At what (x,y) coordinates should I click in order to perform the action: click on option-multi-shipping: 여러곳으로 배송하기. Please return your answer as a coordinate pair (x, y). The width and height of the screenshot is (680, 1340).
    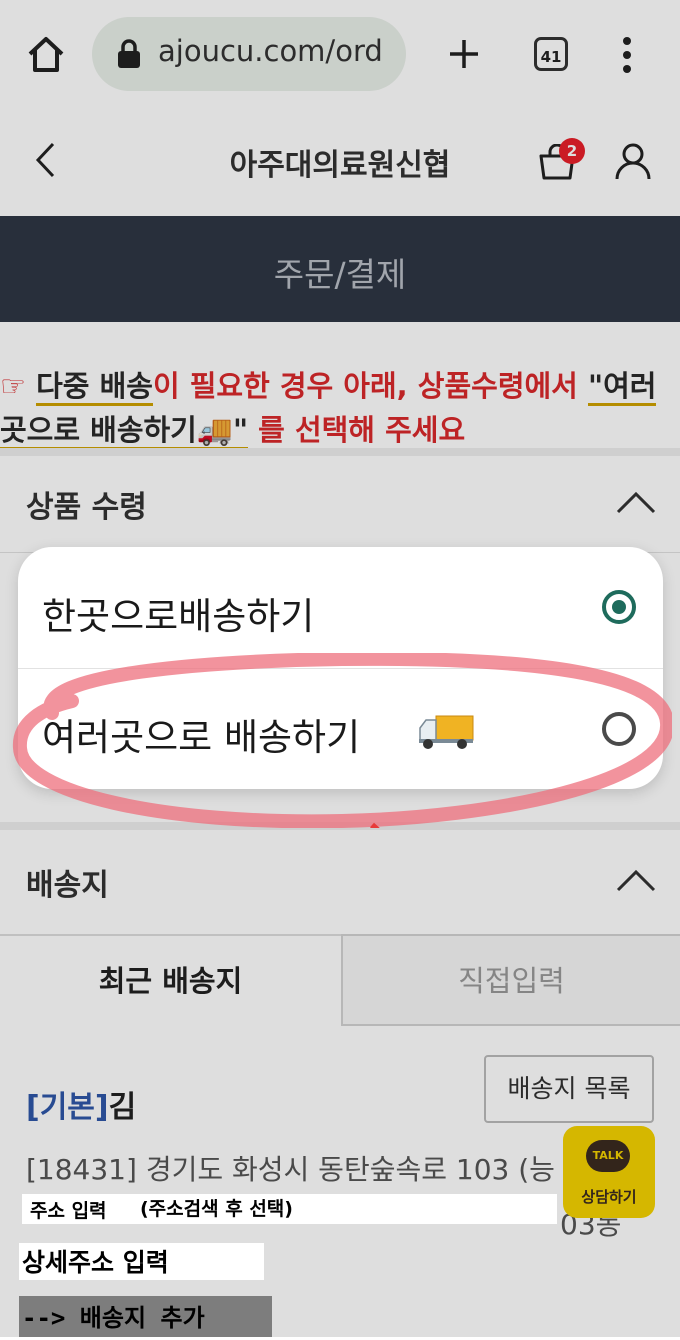
    Looking at the image, I should click on (201, 734).